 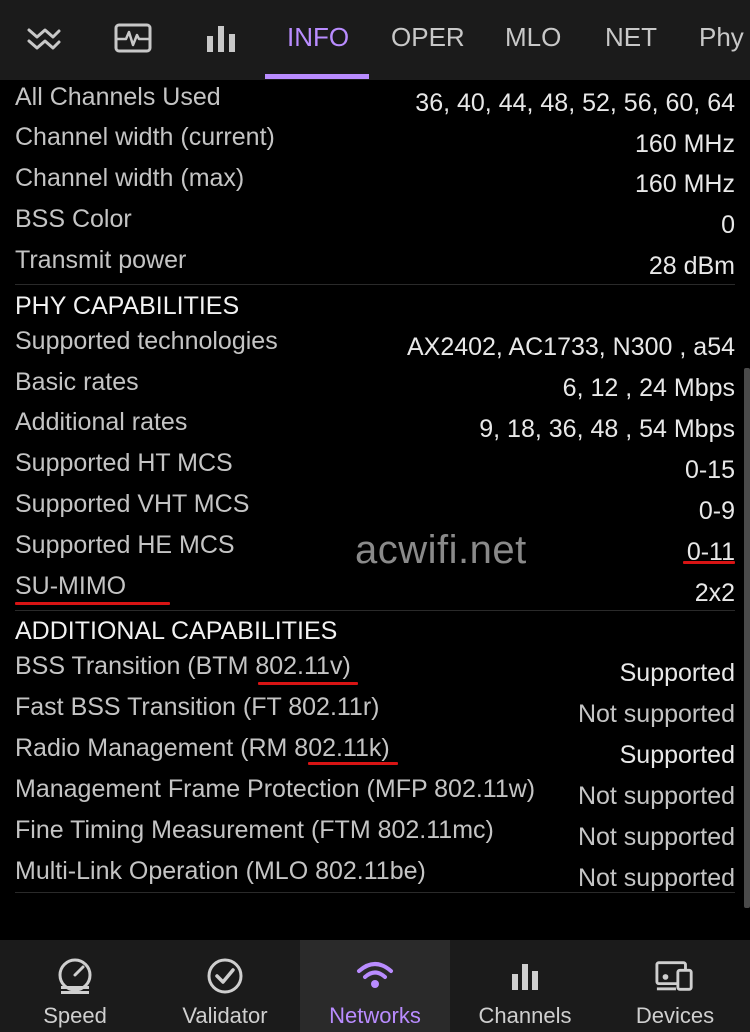 I want to click on bss-transition-label: BSS Transition (BTM 802.11v), so click(x=183, y=666).